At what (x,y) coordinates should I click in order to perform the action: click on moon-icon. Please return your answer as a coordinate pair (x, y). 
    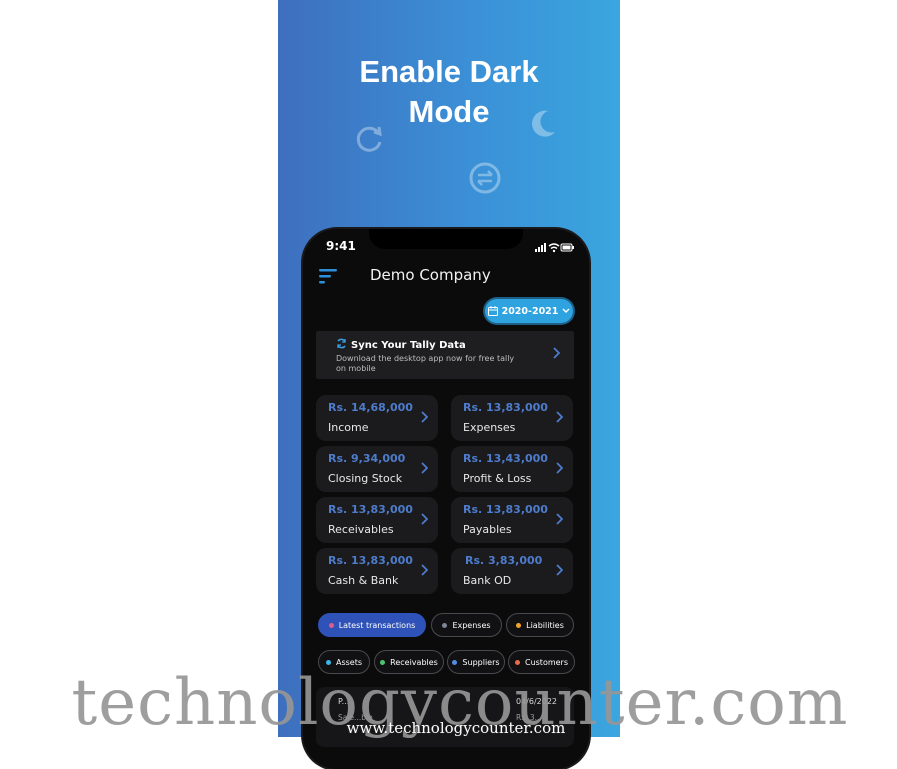
    Looking at the image, I should click on (543, 123).